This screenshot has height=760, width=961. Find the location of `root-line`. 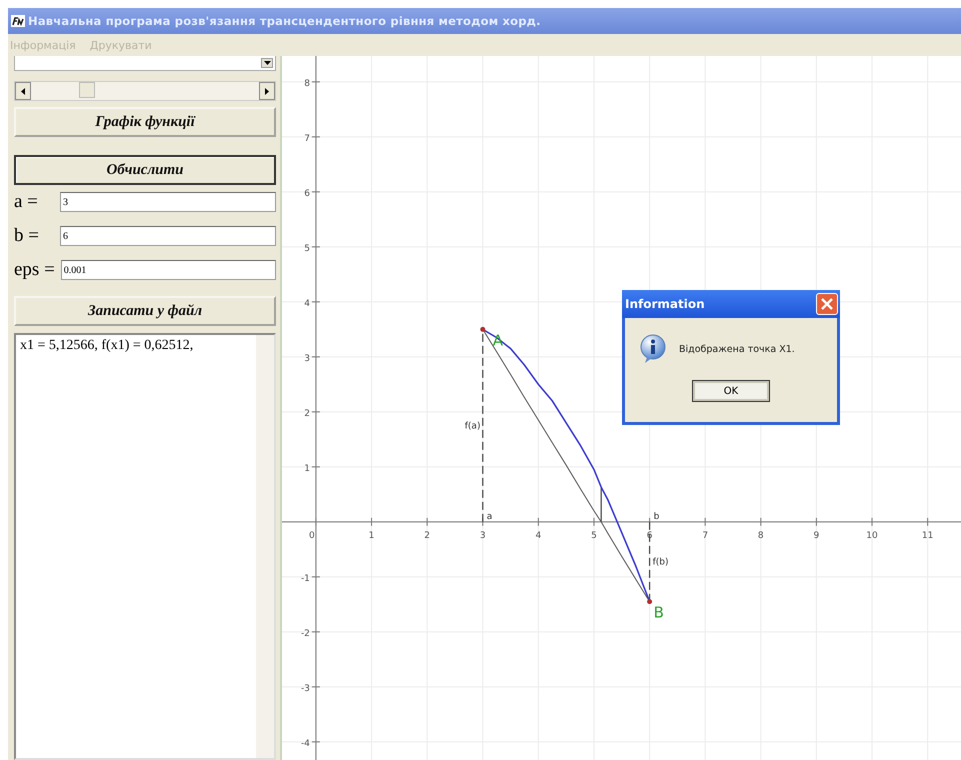

root-line is located at coordinates (601, 504).